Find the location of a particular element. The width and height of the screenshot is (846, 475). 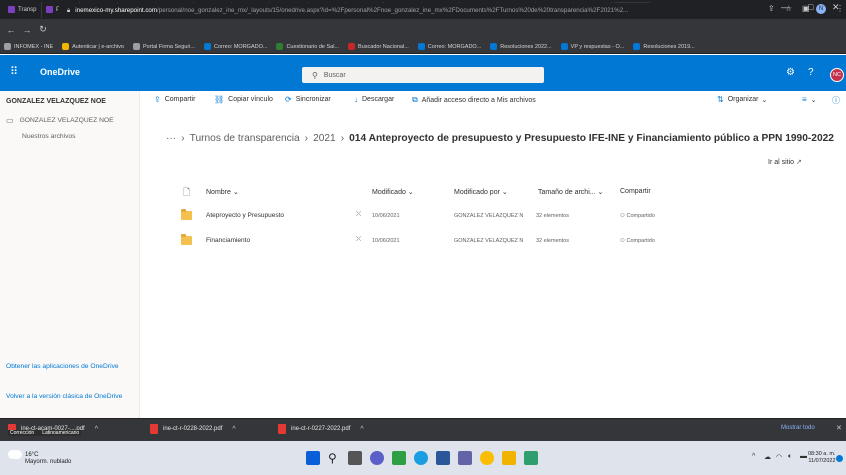

view-options-button: ≡ ⌄ is located at coordinates (809, 99).